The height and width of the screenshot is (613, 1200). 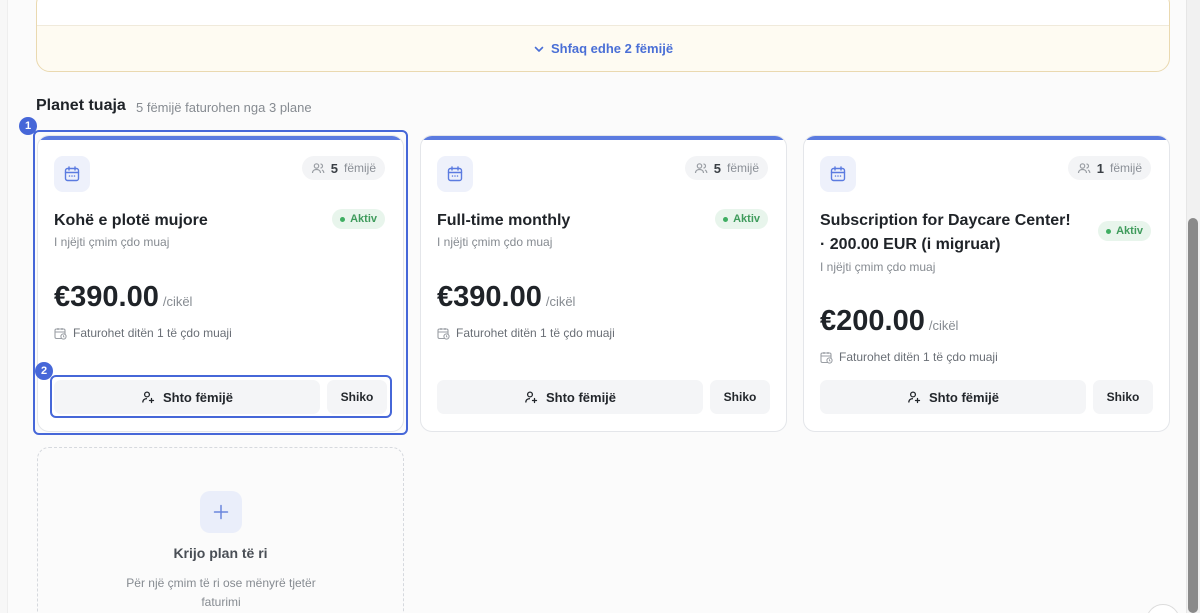 I want to click on show-more-children-button: Shfaq edhe 2 fëmijë, so click(x=603, y=48).